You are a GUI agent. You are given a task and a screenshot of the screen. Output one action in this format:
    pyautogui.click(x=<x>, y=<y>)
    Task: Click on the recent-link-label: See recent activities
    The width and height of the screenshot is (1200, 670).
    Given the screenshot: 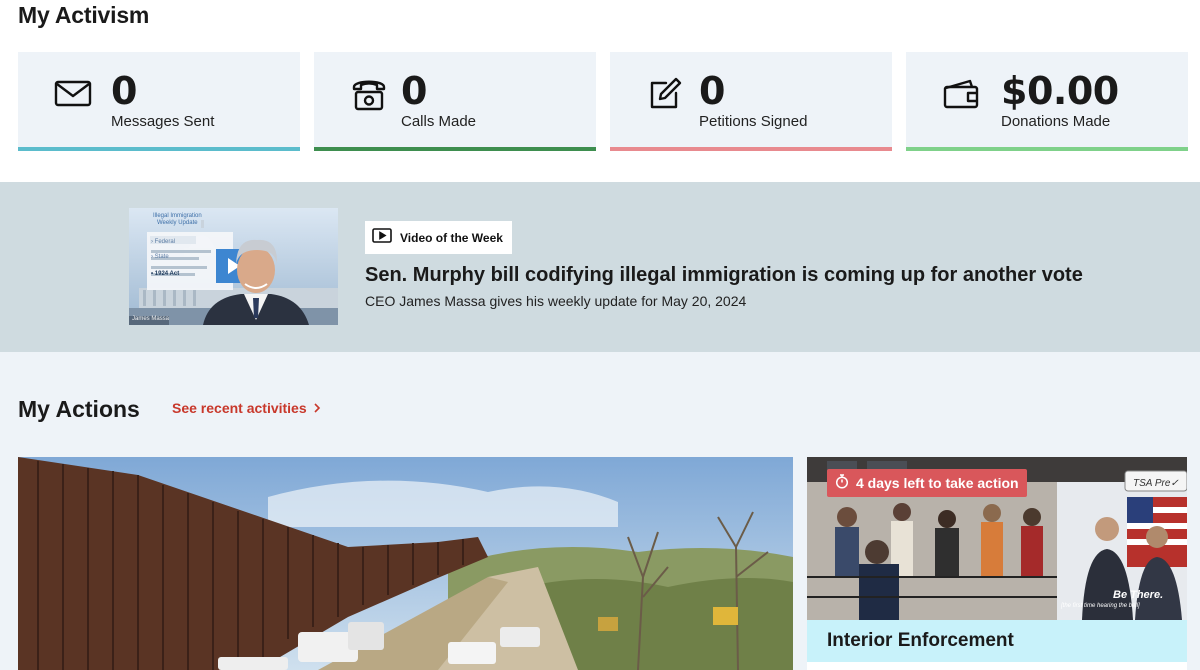 What is the action you would take?
    pyautogui.click(x=239, y=408)
    